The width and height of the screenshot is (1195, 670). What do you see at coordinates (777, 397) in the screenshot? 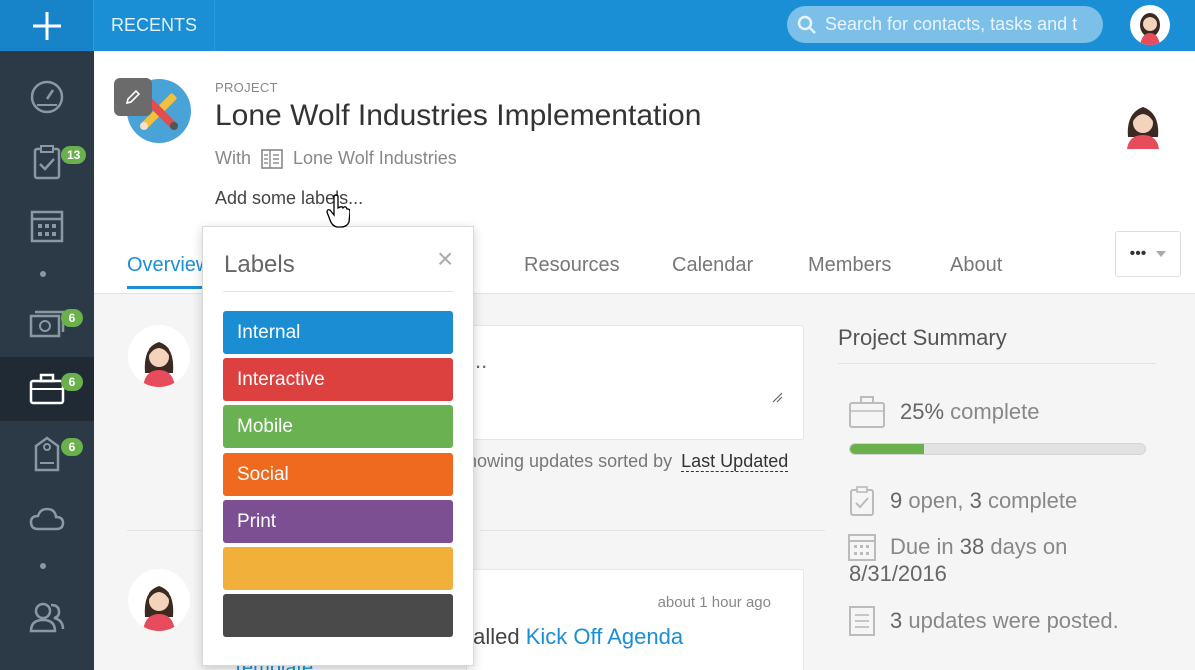
I see `resize-handle-icon` at bounding box center [777, 397].